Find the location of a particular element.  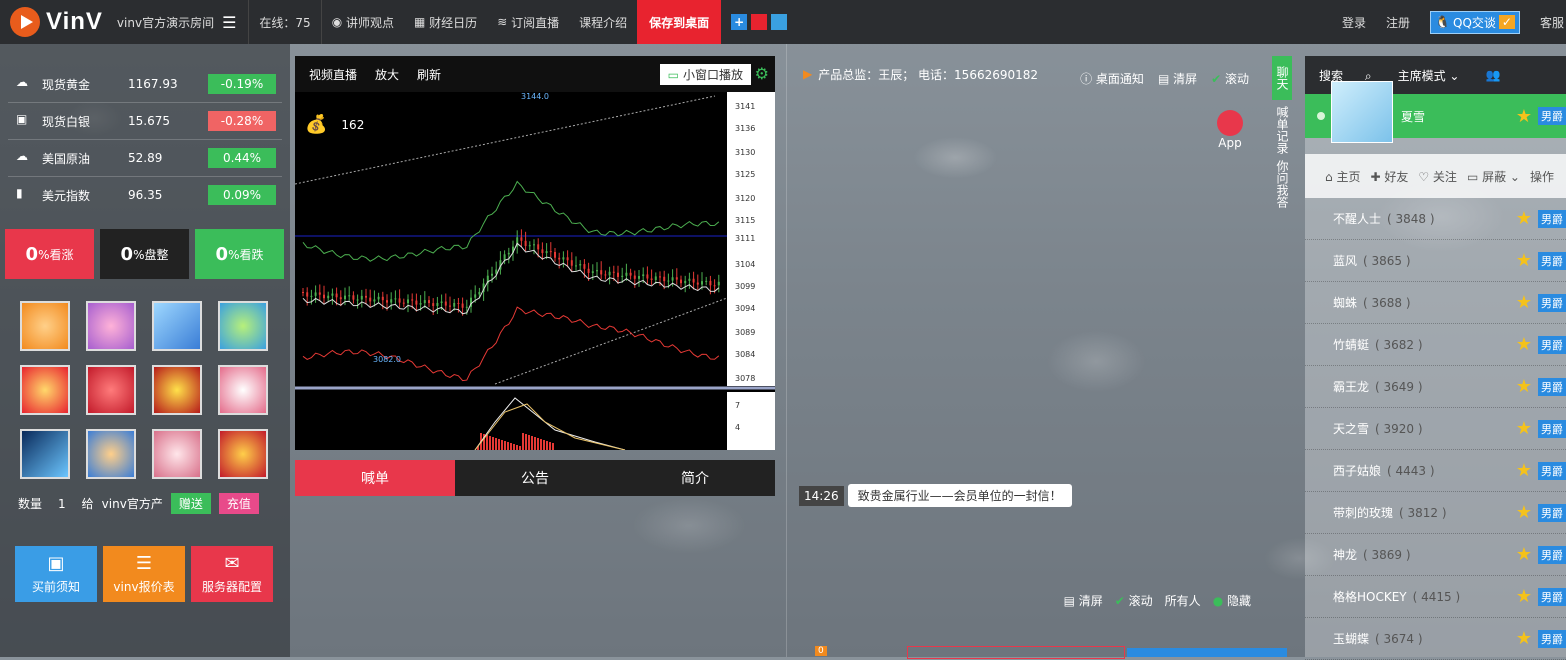

tab-intro: 简介 is located at coordinates (695, 478).